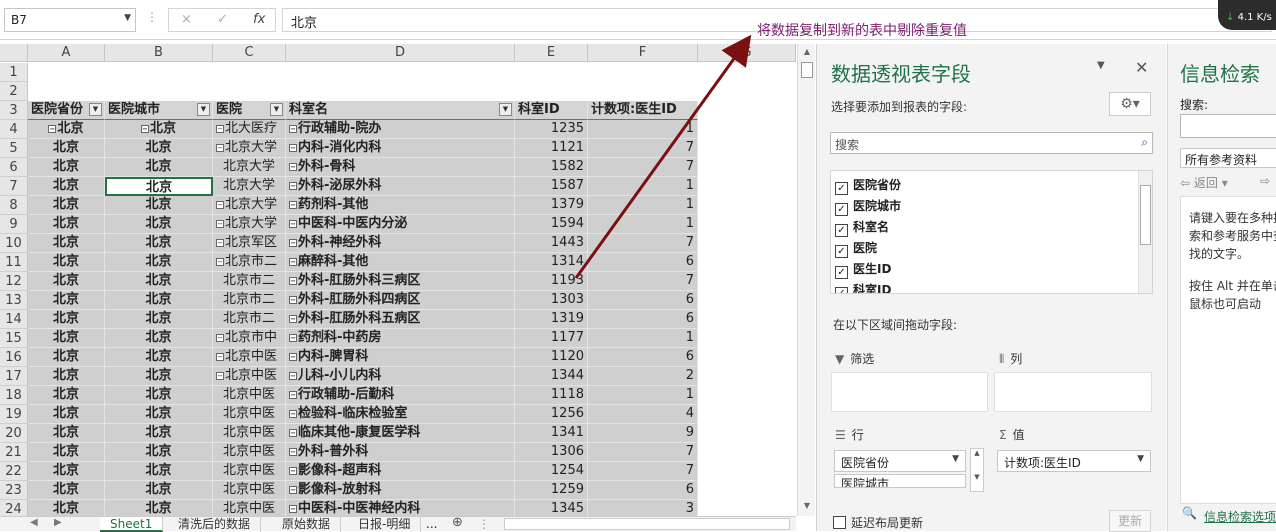 The height and width of the screenshot is (532, 1276). What do you see at coordinates (551, 186) in the screenshot?
I see `cell-dept-id: 1587` at bounding box center [551, 186].